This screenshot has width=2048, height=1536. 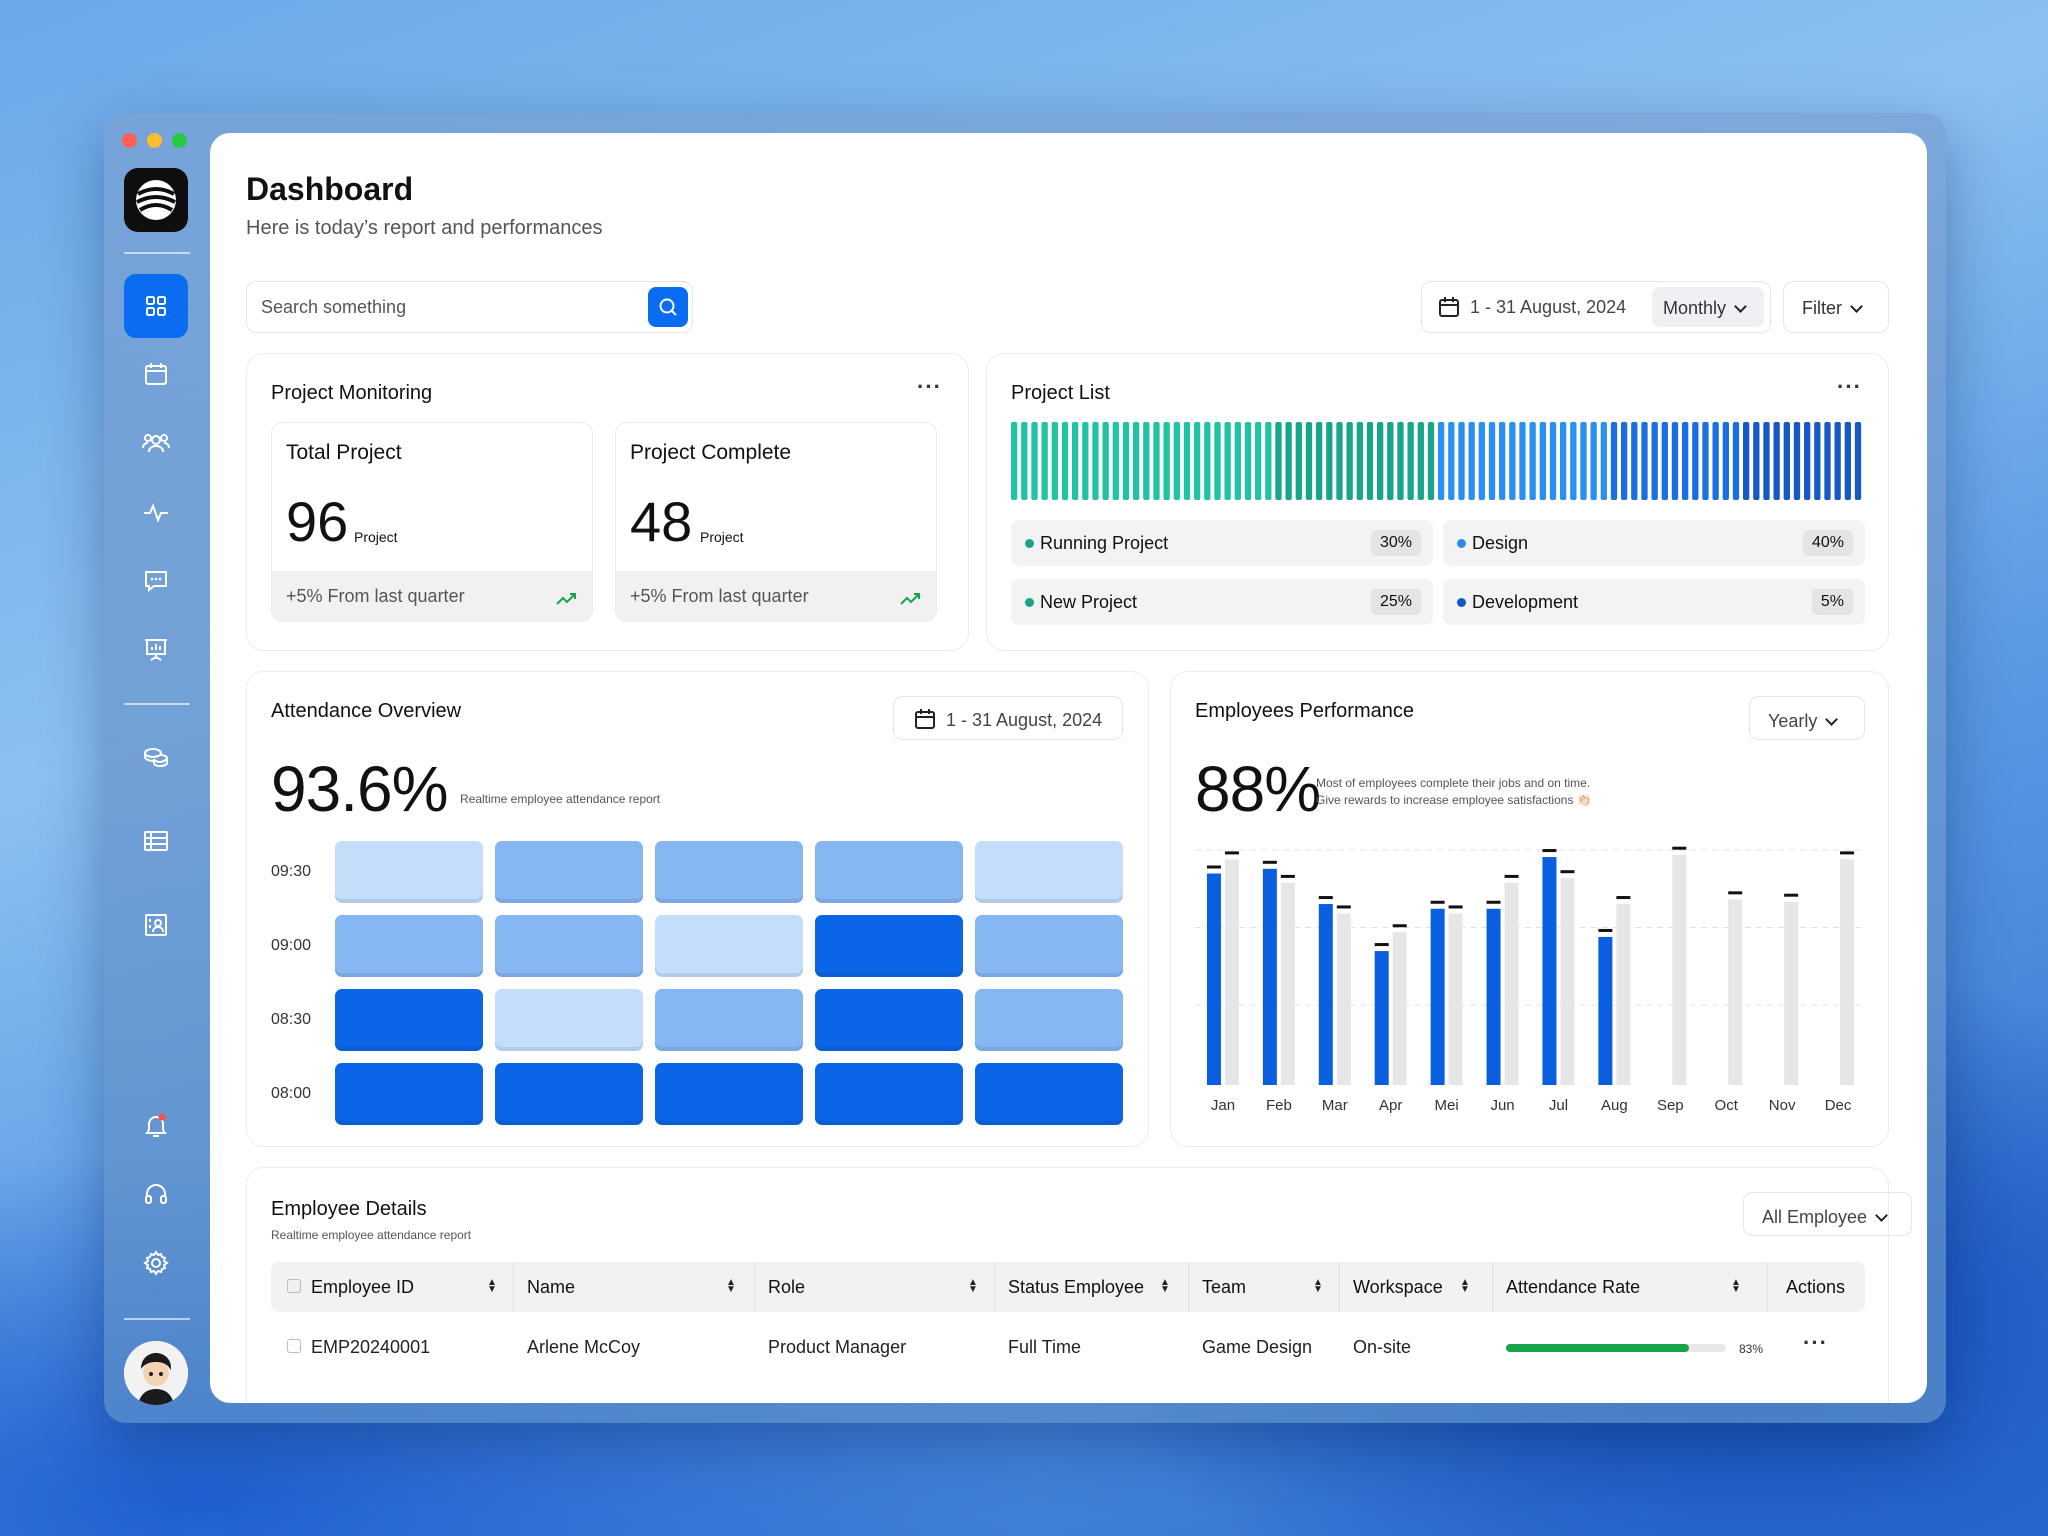 What do you see at coordinates (156, 925) in the screenshot?
I see `sidebar-item-directory` at bounding box center [156, 925].